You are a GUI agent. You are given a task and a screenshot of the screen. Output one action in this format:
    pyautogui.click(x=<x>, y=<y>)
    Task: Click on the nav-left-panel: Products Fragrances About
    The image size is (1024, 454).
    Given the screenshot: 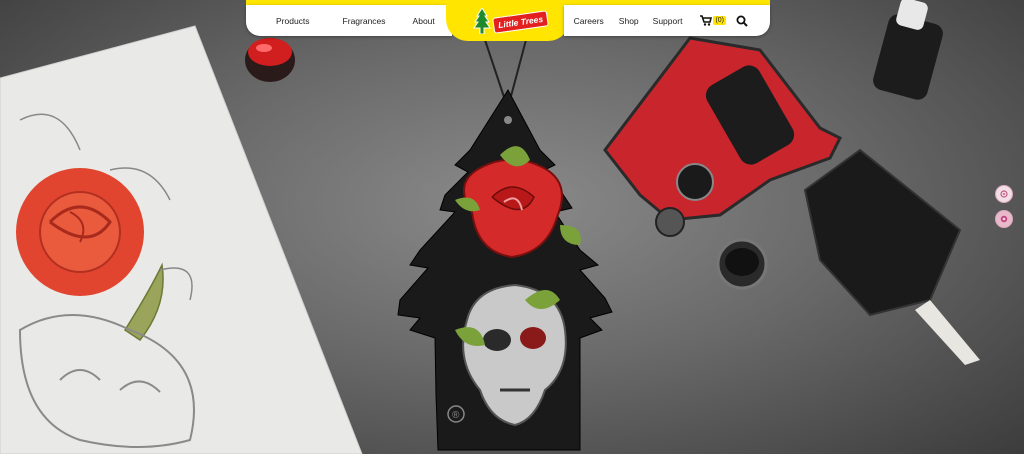 What is the action you would take?
    pyautogui.click(x=349, y=20)
    